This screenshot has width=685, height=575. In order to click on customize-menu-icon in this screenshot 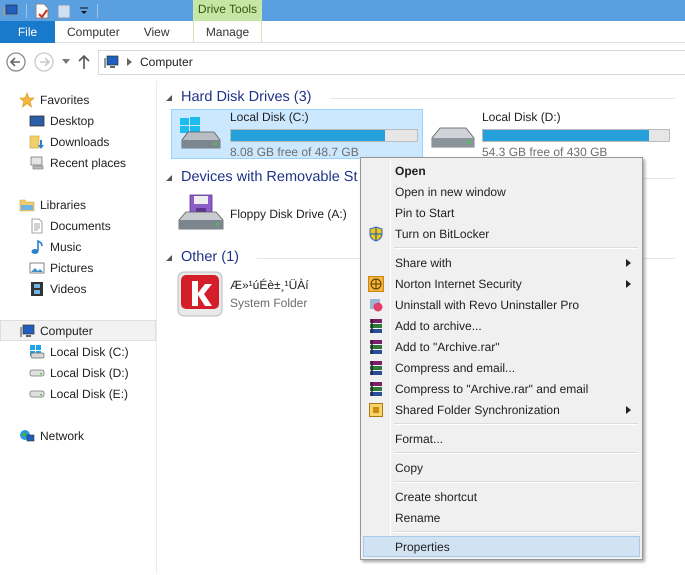, I will do `click(84, 11)`.